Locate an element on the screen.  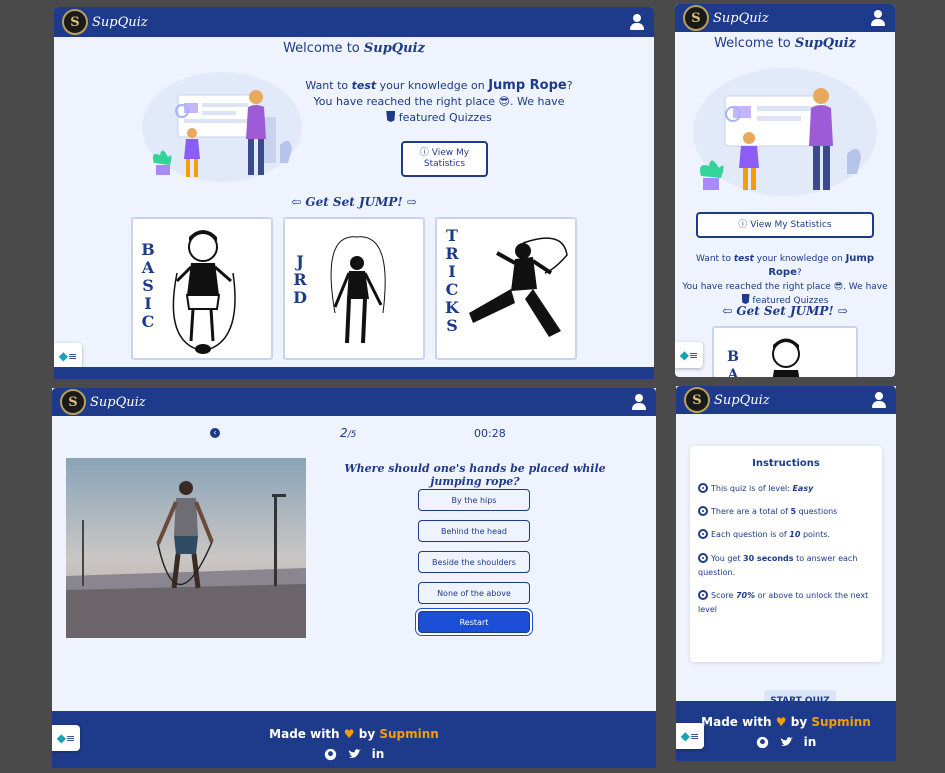
question-progress: 2/5 is located at coordinates (348, 433).